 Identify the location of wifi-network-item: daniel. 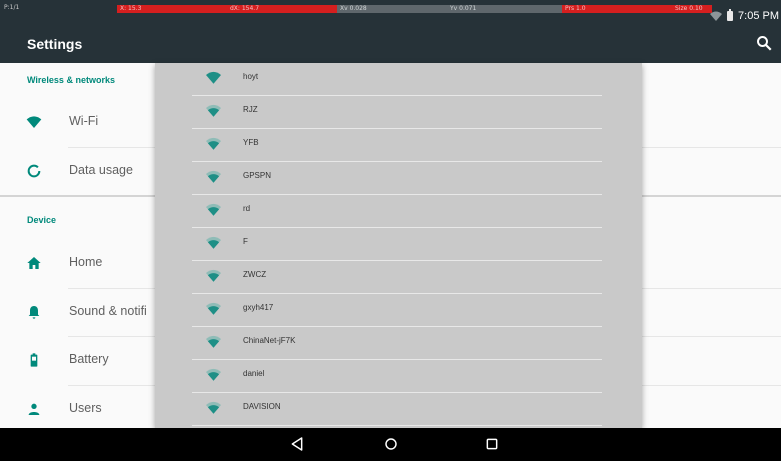
(397, 376).